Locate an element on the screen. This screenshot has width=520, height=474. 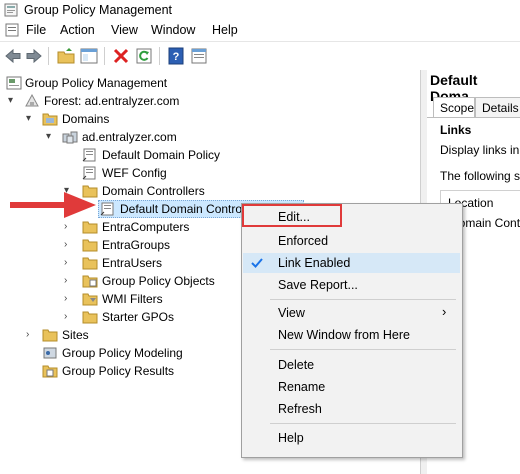
tree-label: ad.entralyzer.com is located at coordinates (129, 137).